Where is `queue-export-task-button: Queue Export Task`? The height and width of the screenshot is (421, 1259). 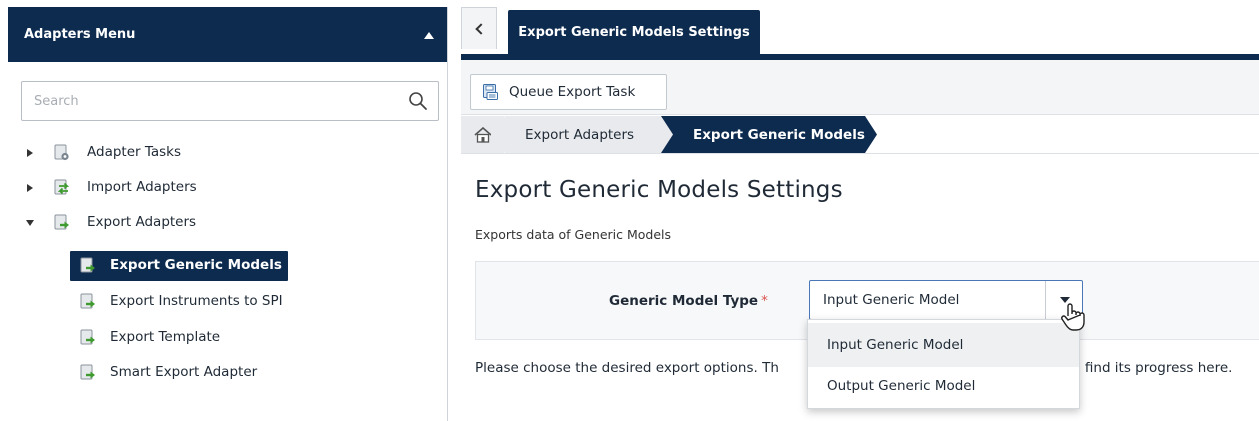
queue-export-task-button: Queue Export Task is located at coordinates (568, 92).